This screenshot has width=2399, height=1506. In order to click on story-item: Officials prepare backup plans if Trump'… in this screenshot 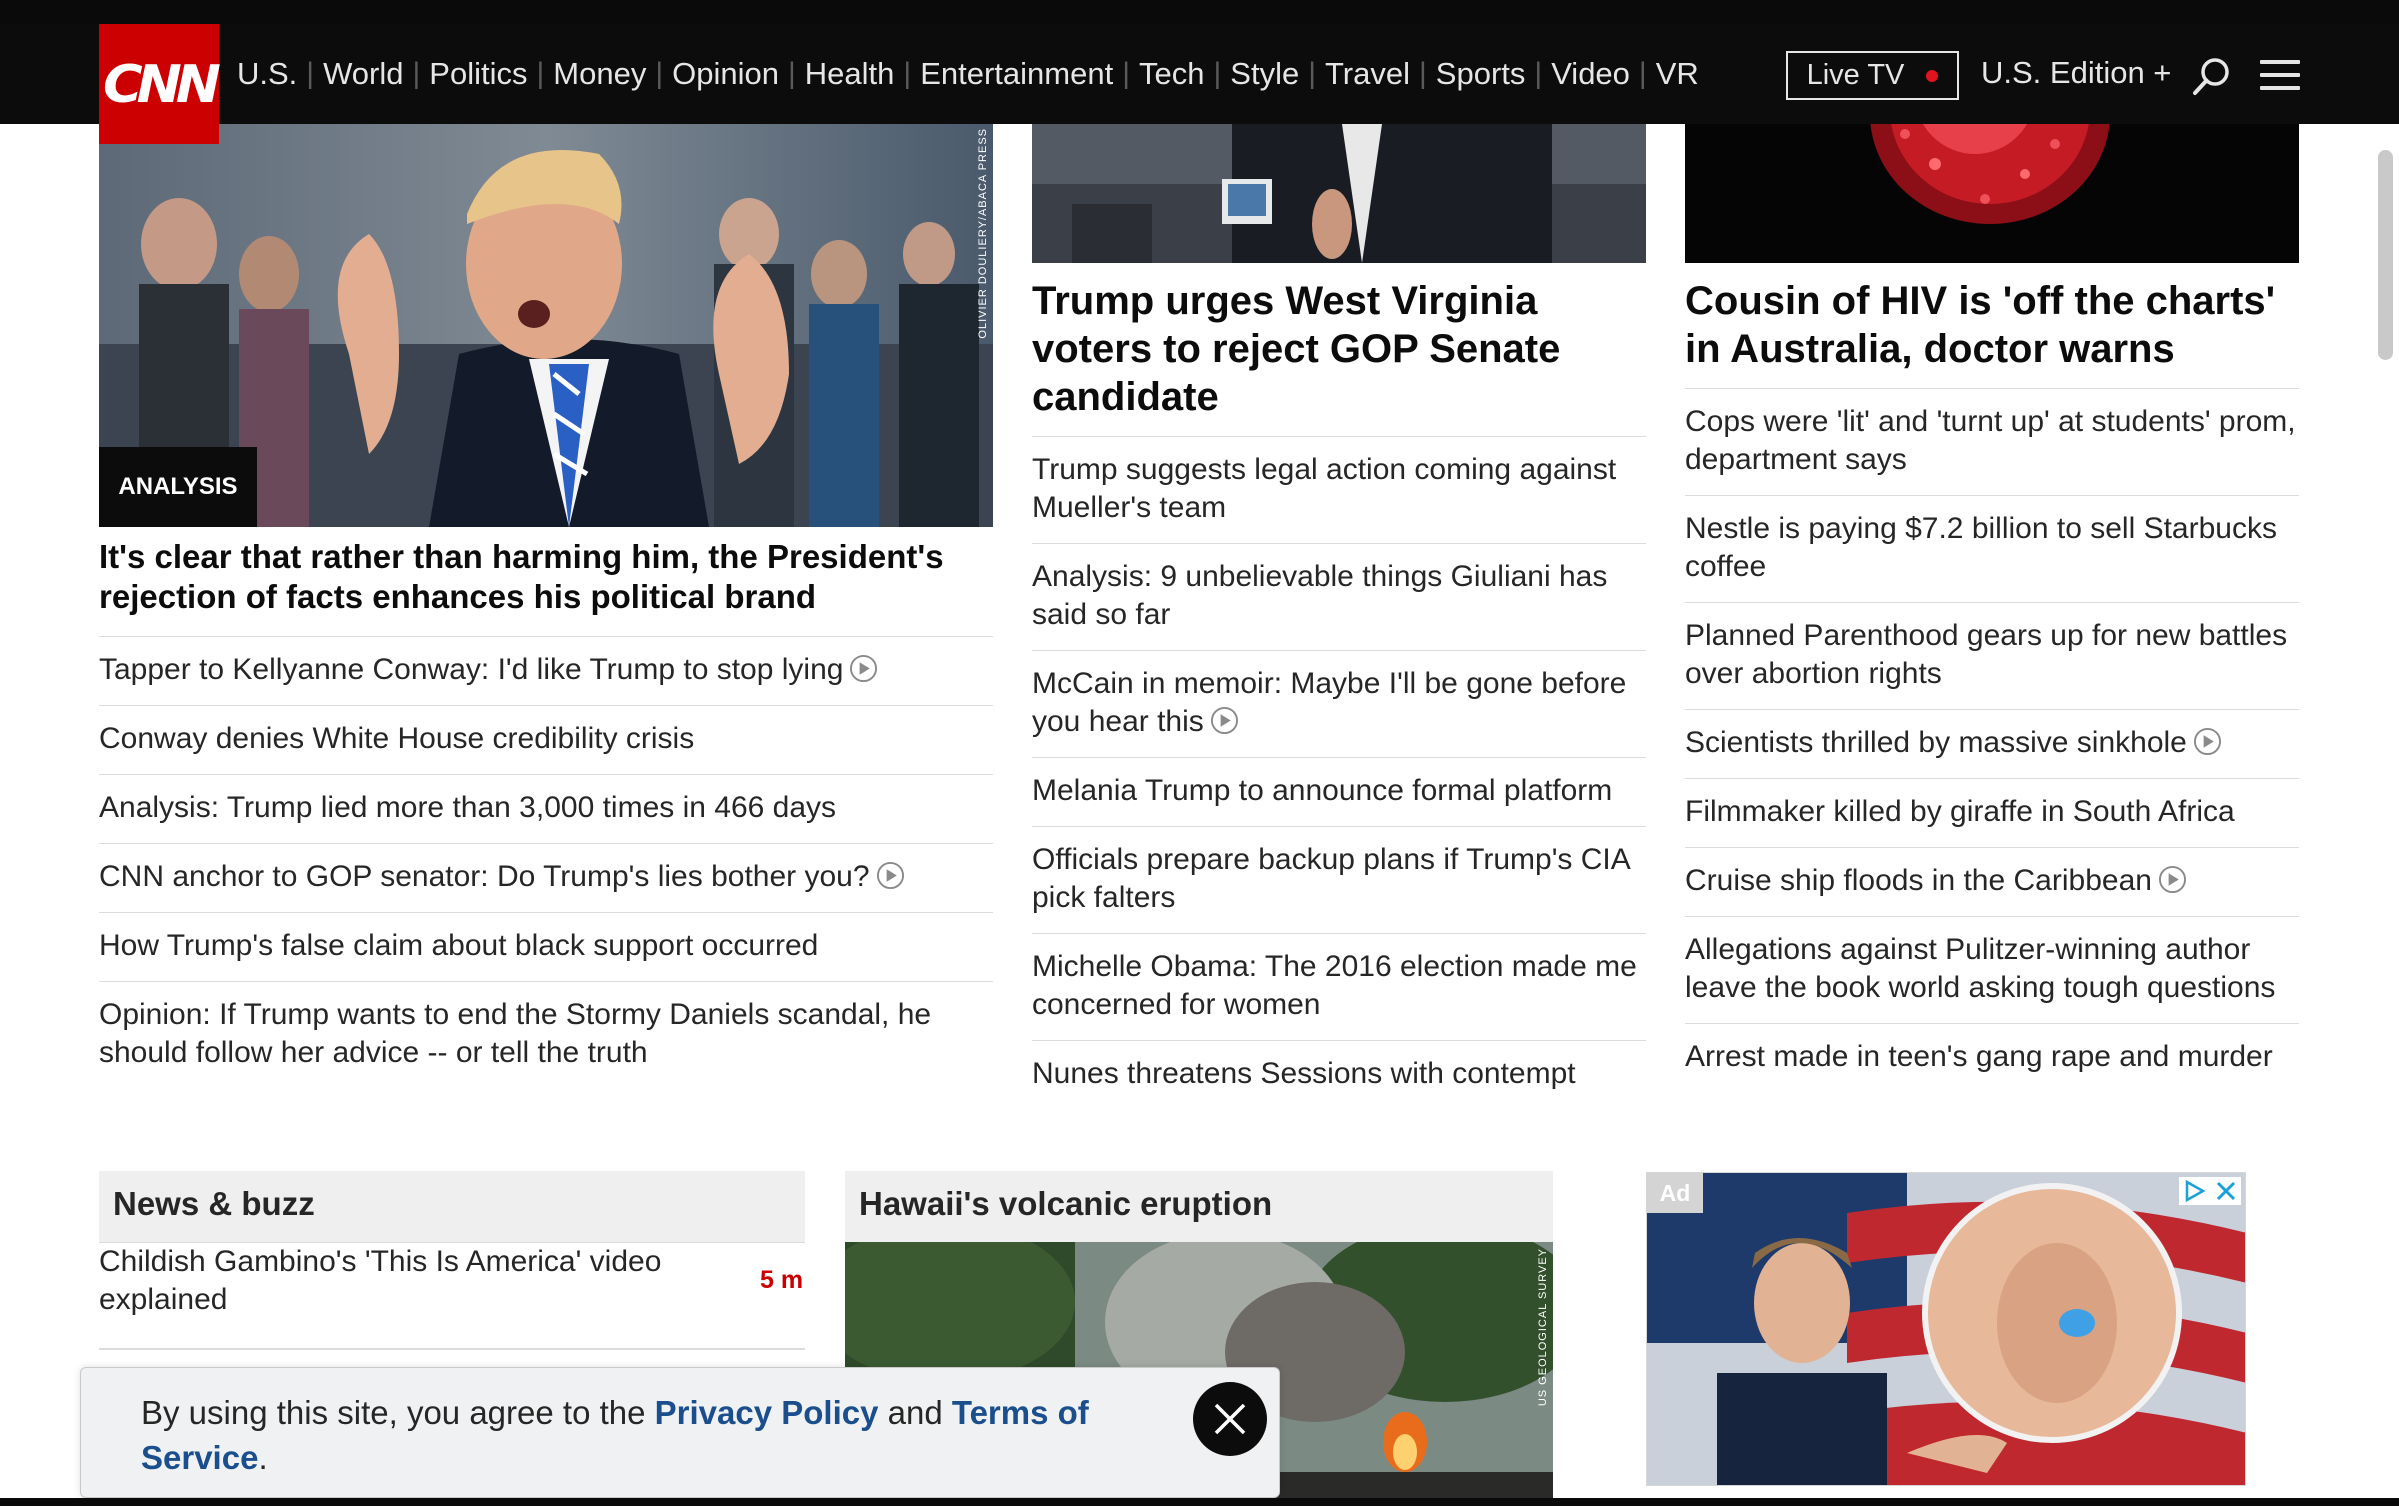, I will do `click(1339, 879)`.